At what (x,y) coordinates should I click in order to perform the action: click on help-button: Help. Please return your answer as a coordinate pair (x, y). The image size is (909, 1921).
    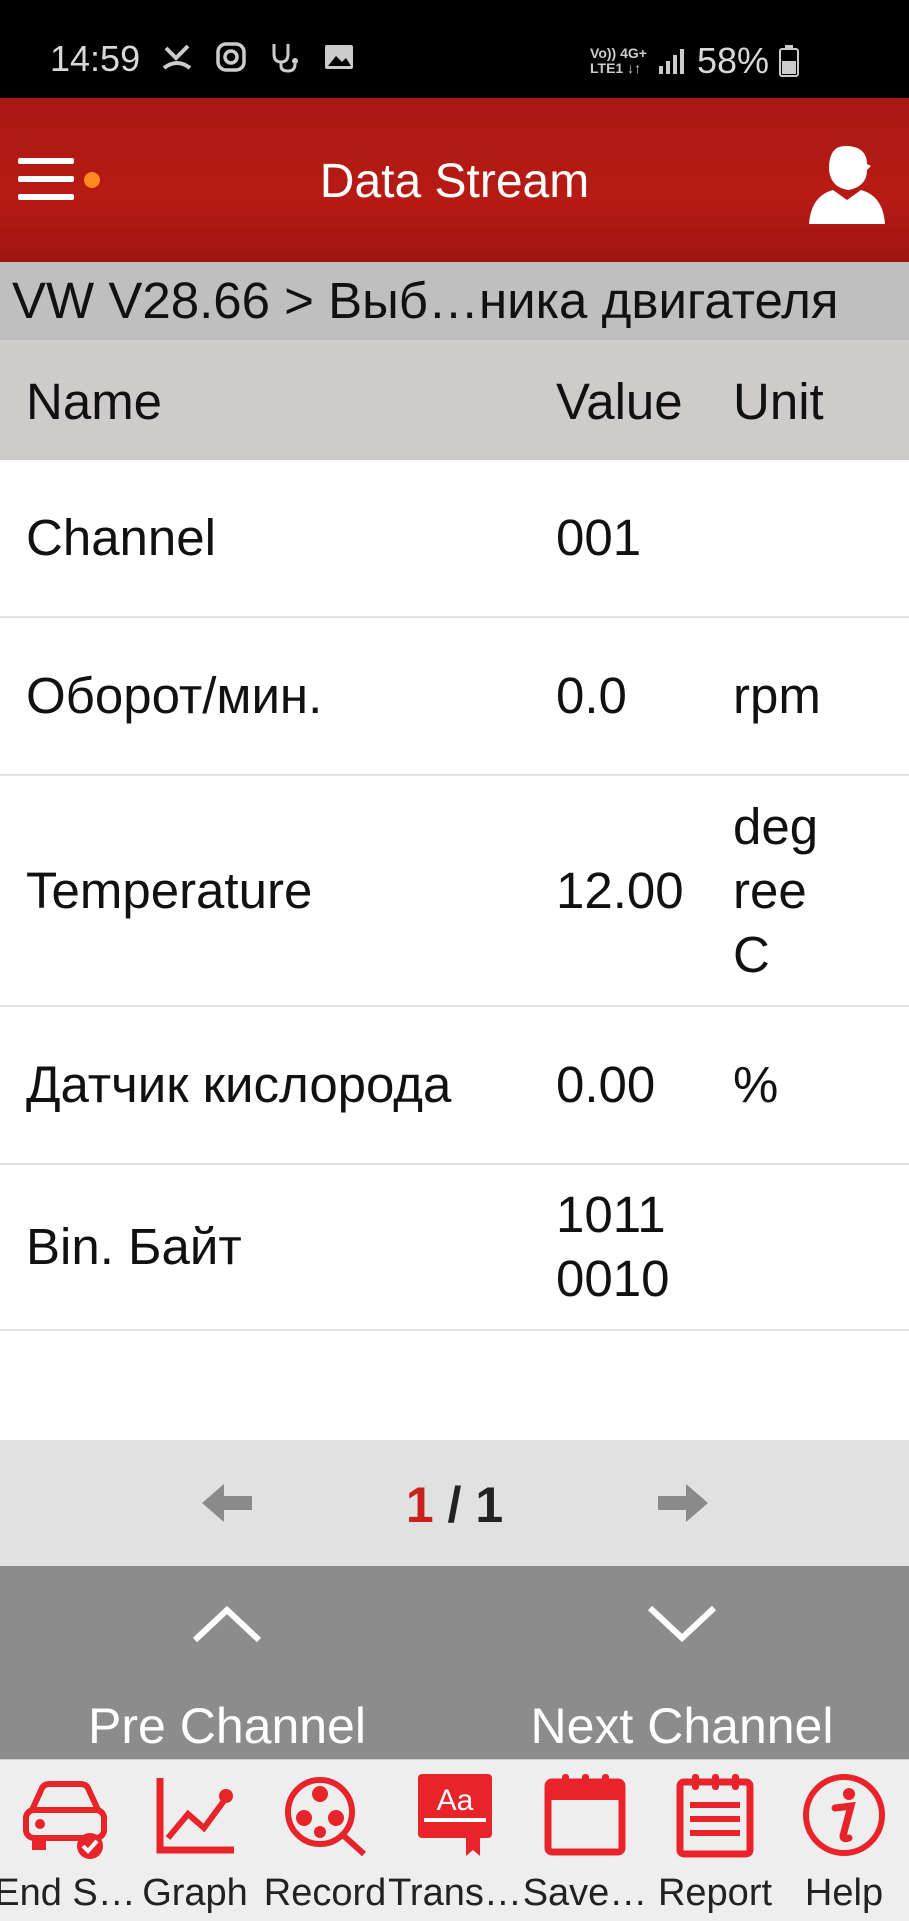
    Looking at the image, I should click on (844, 1840).